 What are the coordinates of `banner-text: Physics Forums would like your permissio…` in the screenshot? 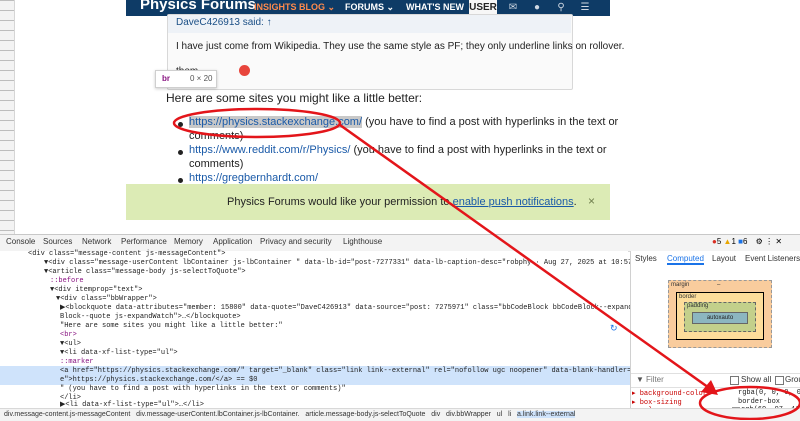 It's located at (402, 202).